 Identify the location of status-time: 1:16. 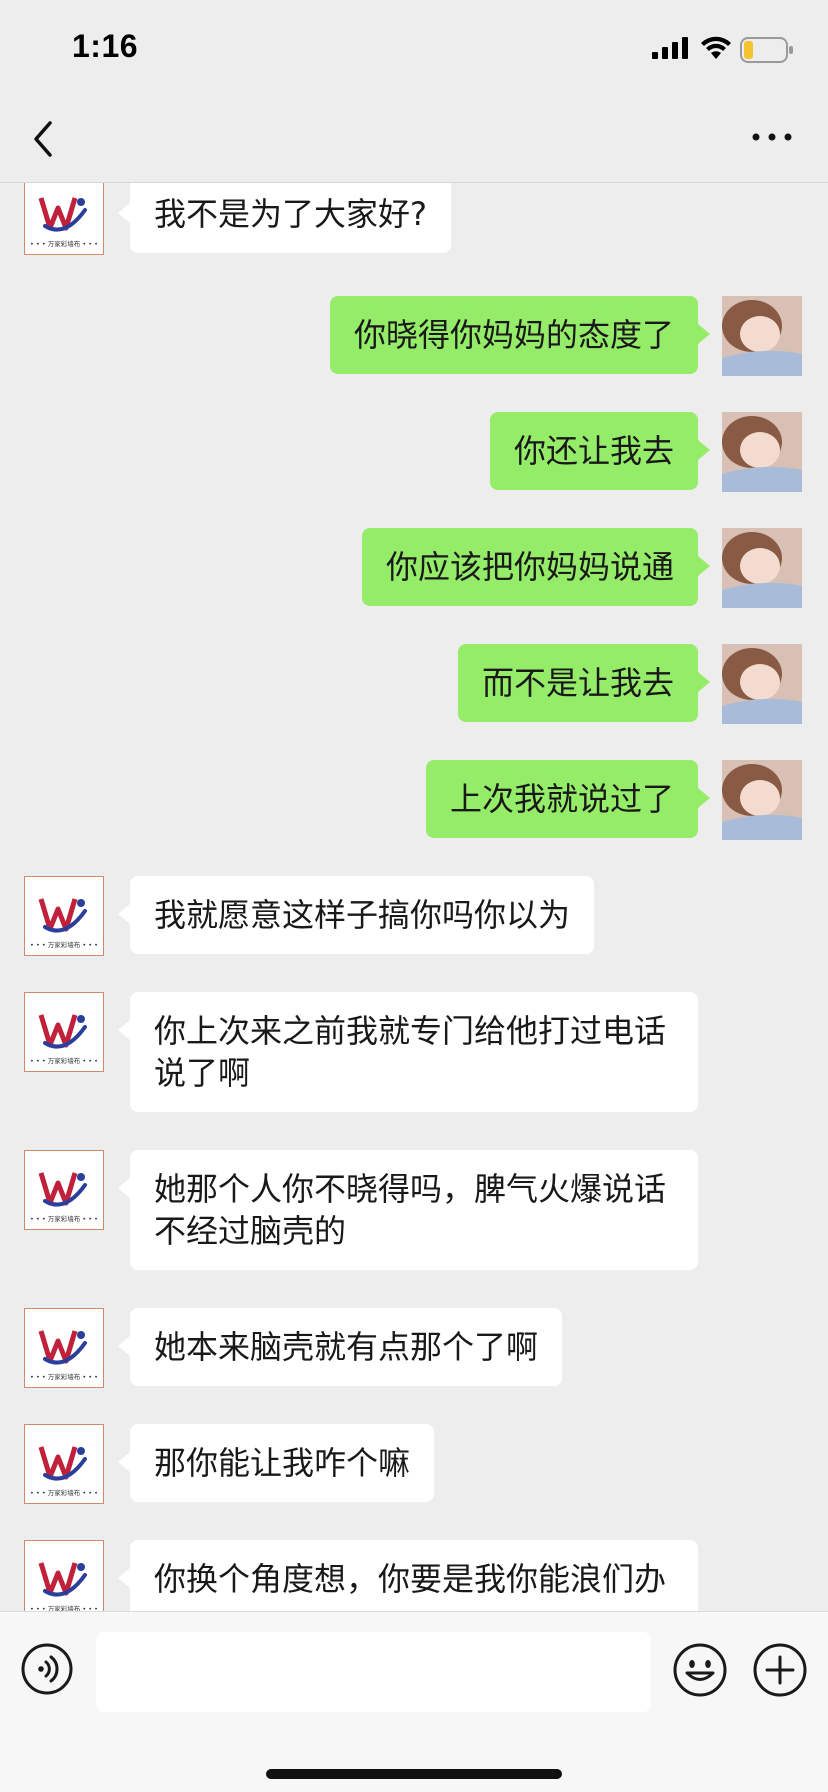
(105, 46).